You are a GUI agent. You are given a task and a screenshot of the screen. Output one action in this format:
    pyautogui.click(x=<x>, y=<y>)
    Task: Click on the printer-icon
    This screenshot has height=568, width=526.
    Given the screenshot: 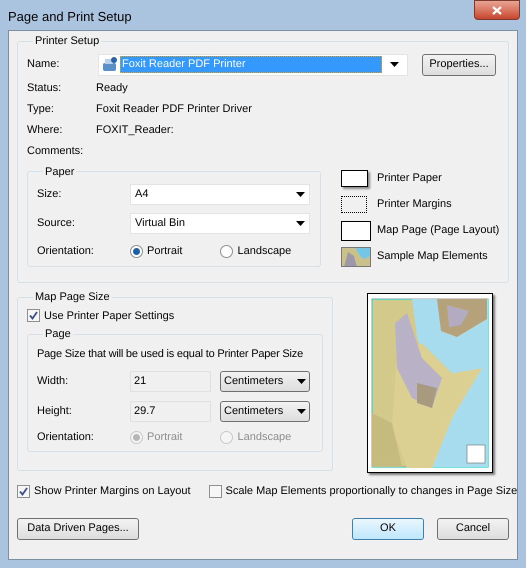 What is the action you would take?
    pyautogui.click(x=110, y=64)
    